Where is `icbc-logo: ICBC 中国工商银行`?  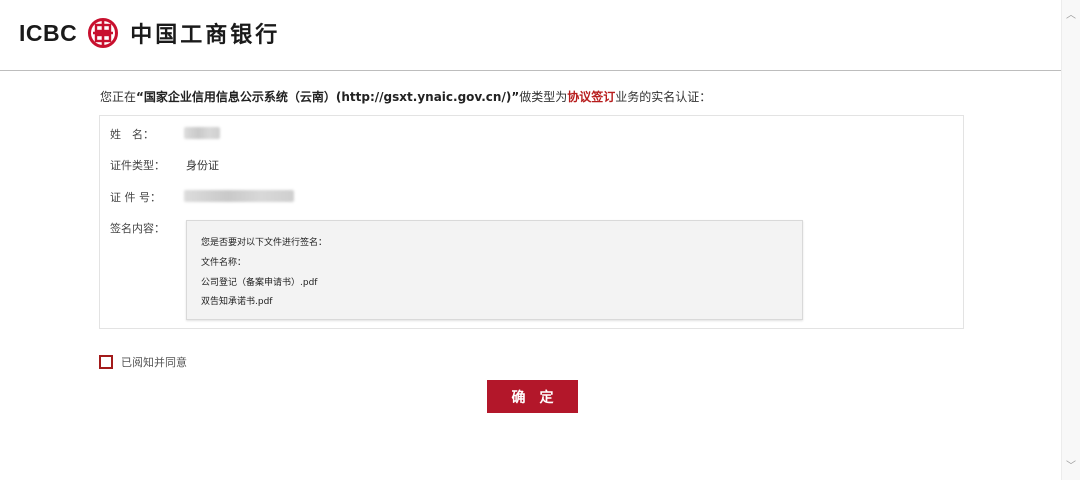
icbc-logo: ICBC 中国工商银行 is located at coordinates (149, 33).